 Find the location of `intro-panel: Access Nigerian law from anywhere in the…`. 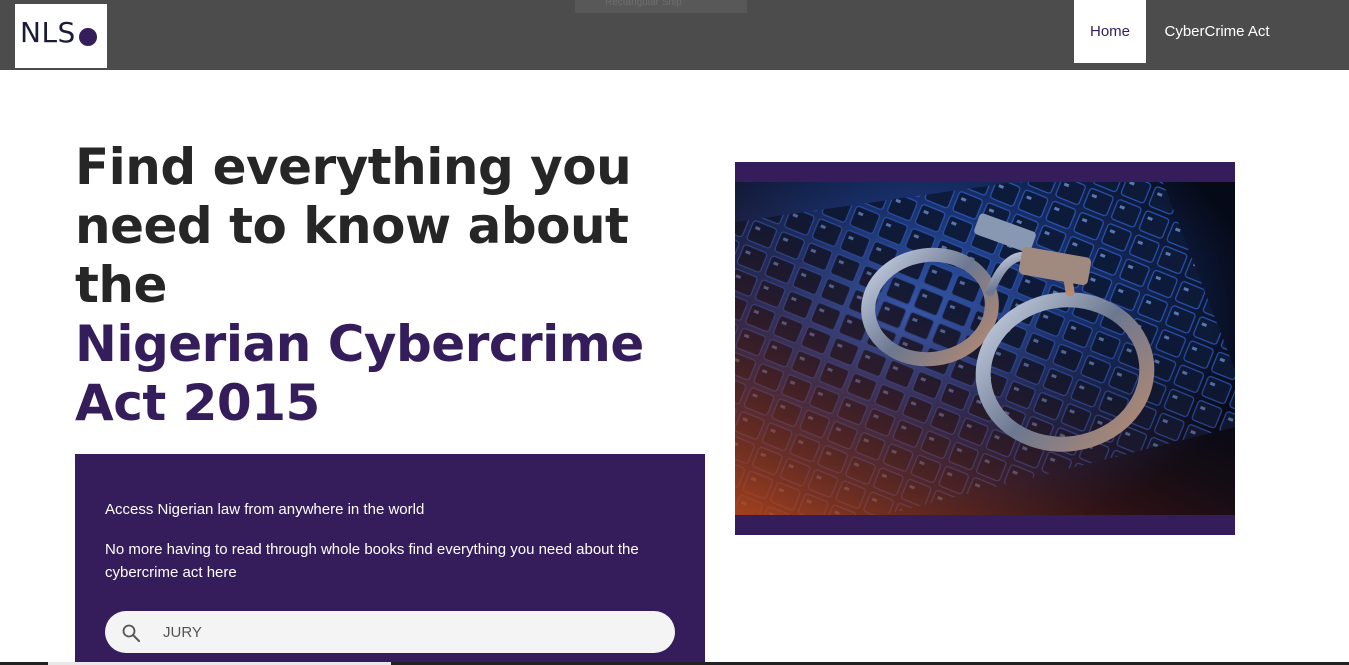

intro-panel: Access Nigerian law from anywhere in the… is located at coordinates (390, 559).